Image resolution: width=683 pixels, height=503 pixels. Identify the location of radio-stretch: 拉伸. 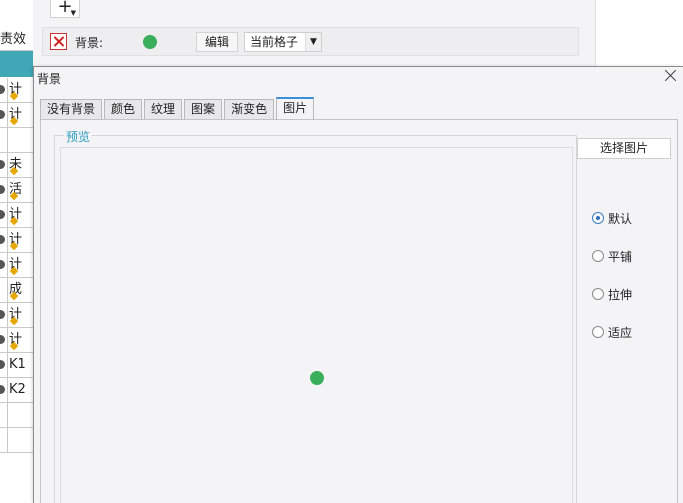
(612, 294).